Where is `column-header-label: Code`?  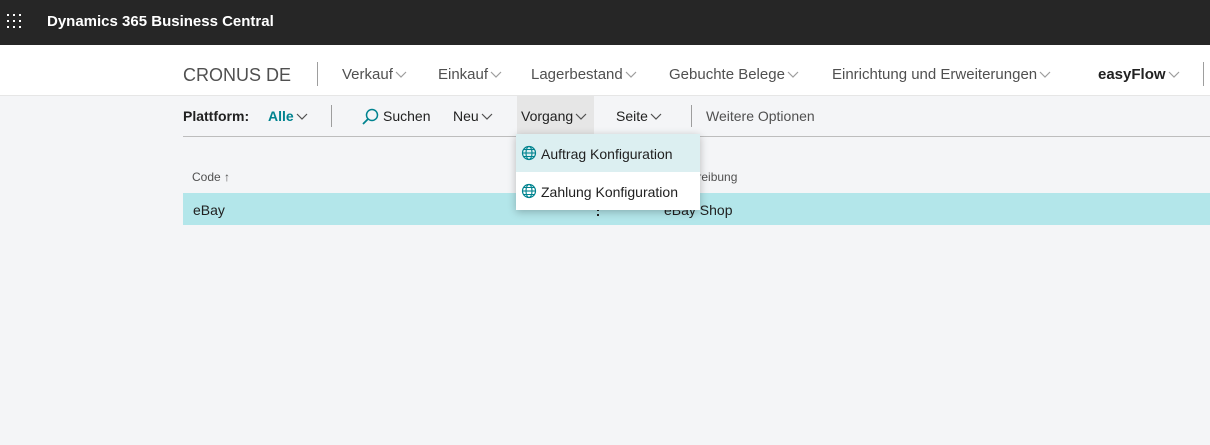
column-header-label: Code is located at coordinates (206, 177).